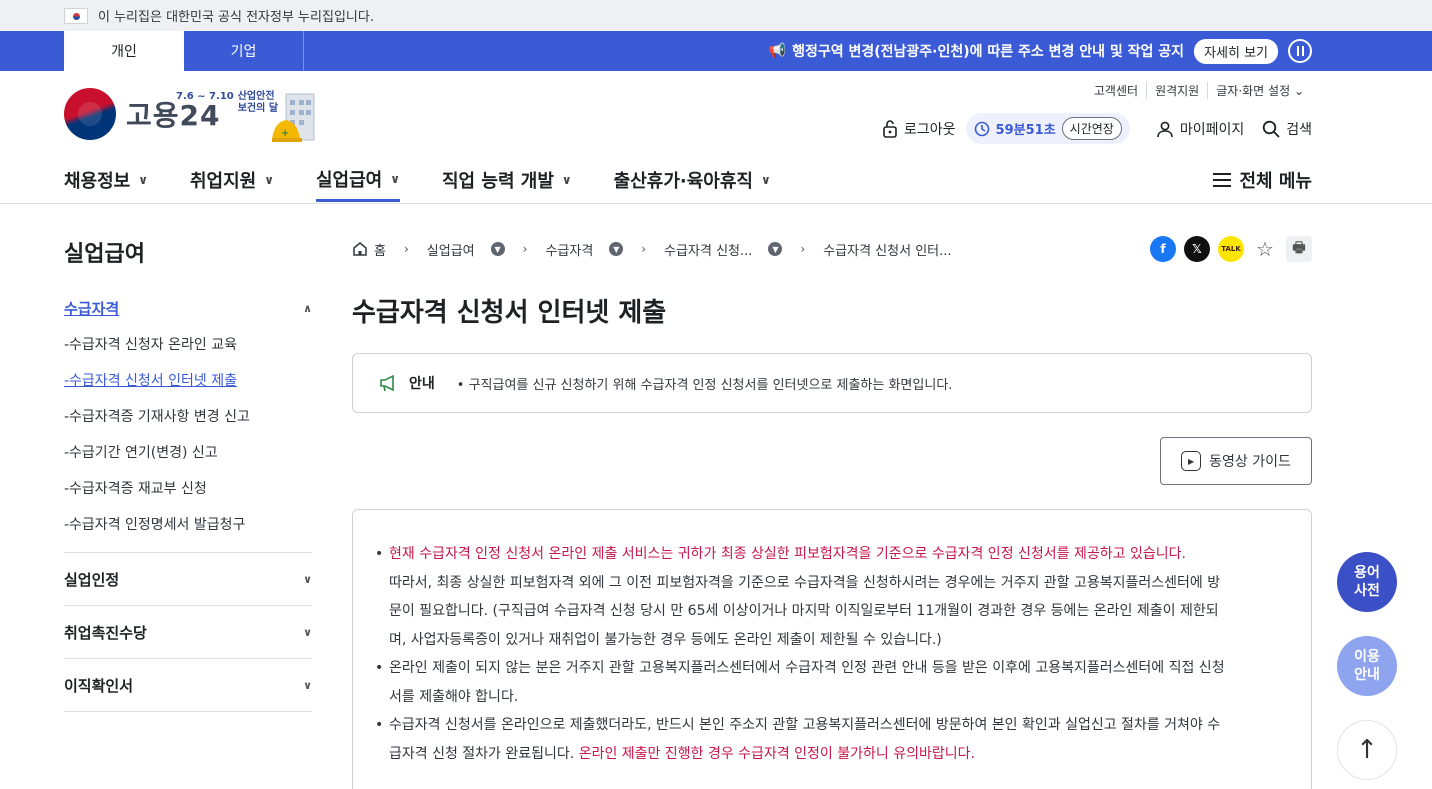 The height and width of the screenshot is (789, 1432). What do you see at coordinates (1163, 249) in the screenshot?
I see `facebook-icon: f` at bounding box center [1163, 249].